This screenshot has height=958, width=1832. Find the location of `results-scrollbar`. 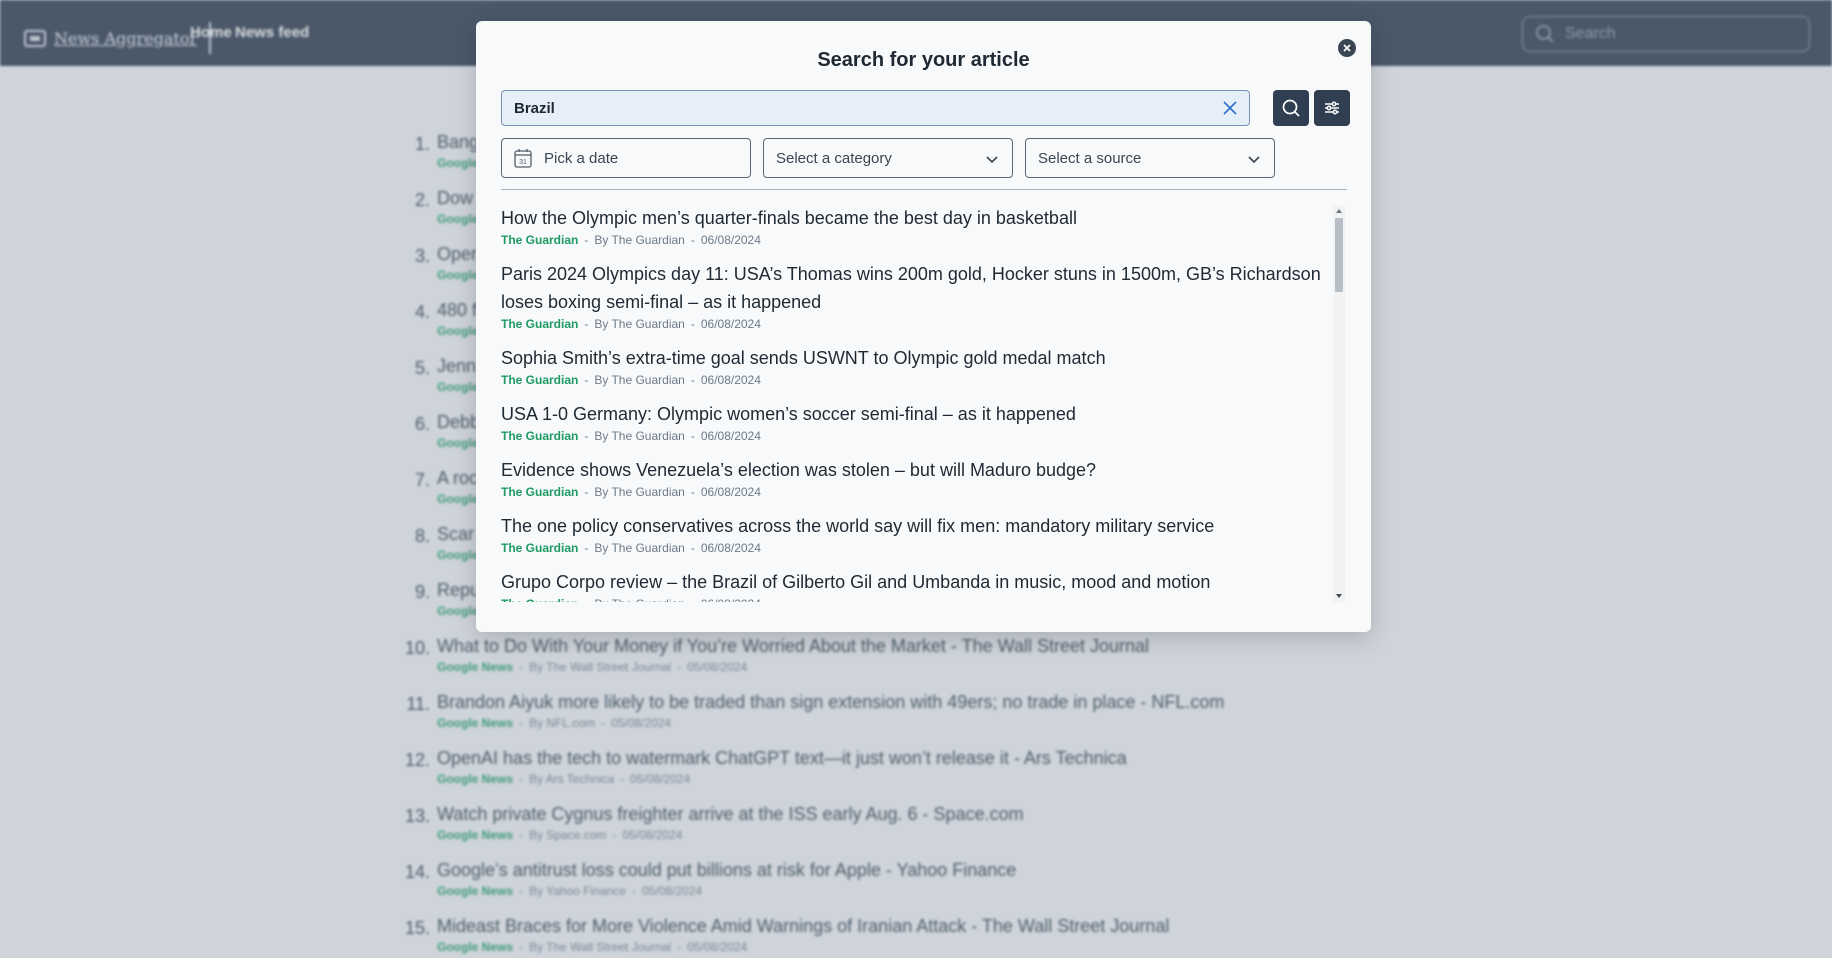

results-scrollbar is located at coordinates (1339, 404).